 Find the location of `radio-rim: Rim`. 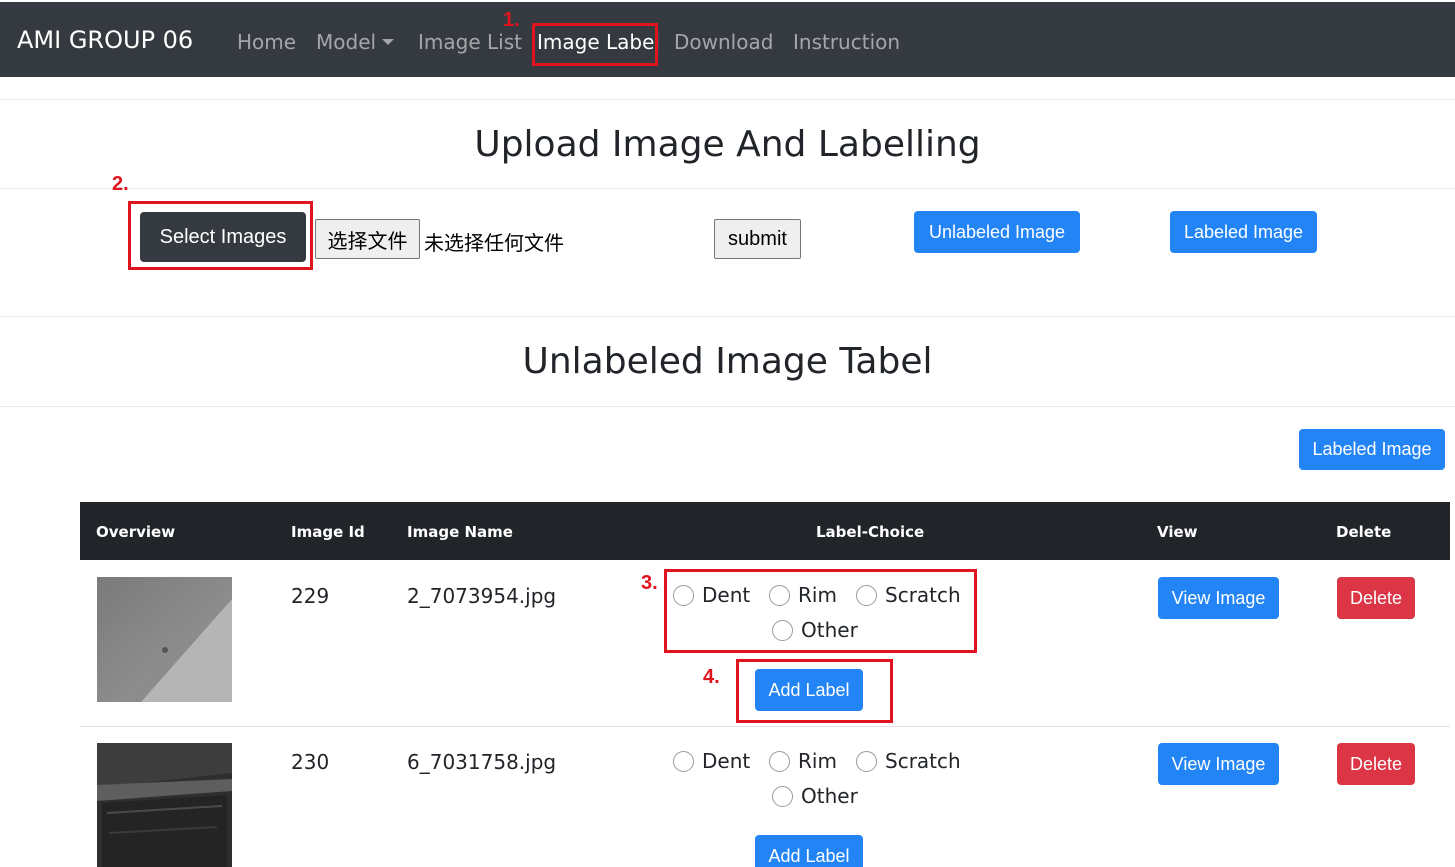

radio-rim: Rim is located at coordinates (803, 761).